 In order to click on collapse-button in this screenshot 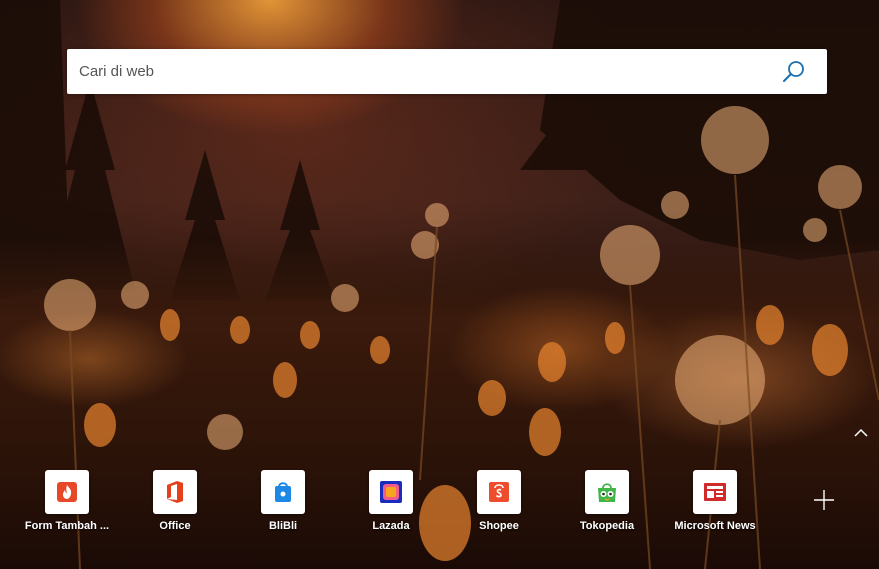, I will do `click(861, 433)`.